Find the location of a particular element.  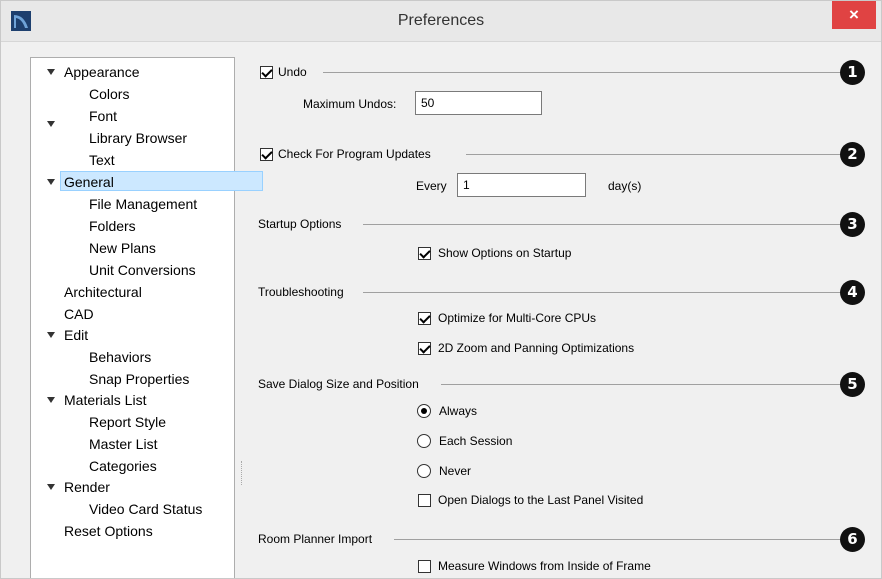

measure-windows-label: Measure Windows from Inside of Frame is located at coordinates (544, 566).